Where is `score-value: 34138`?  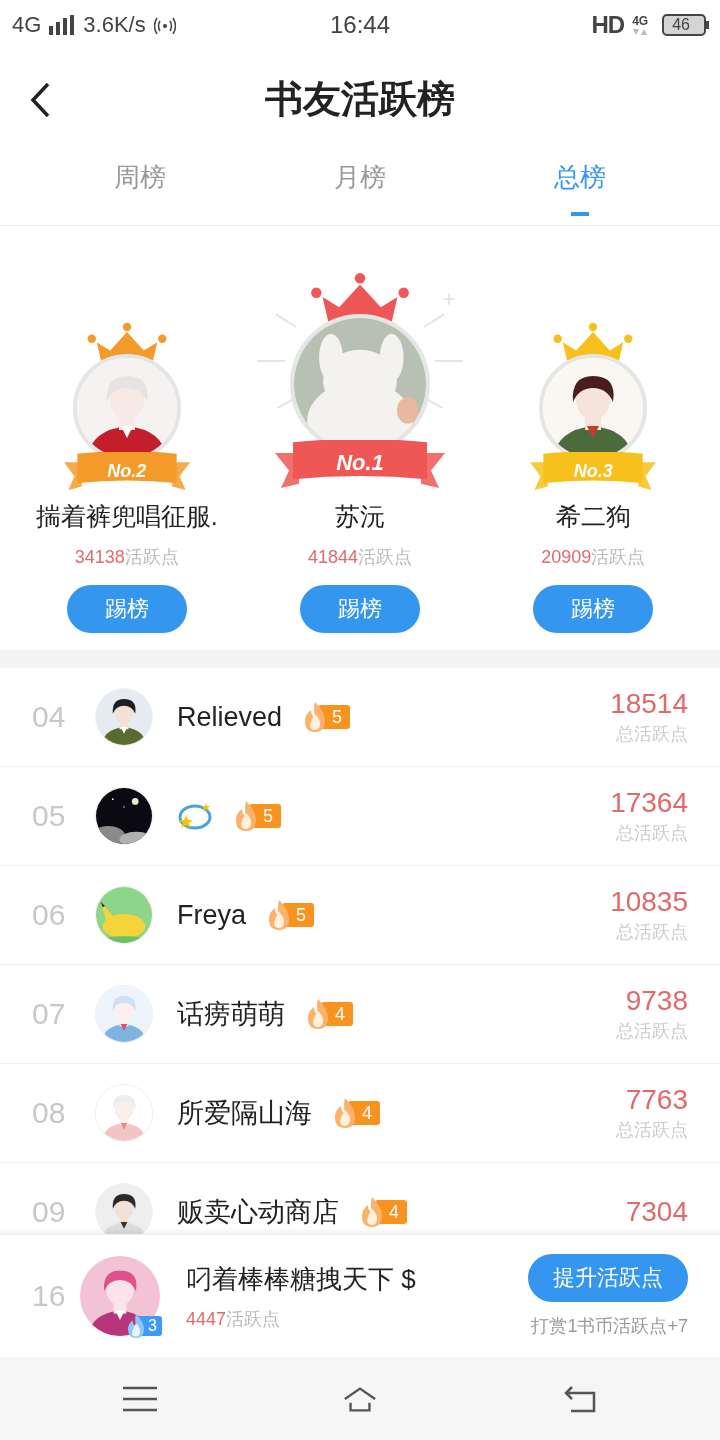
score-value: 34138 is located at coordinates (99, 557).